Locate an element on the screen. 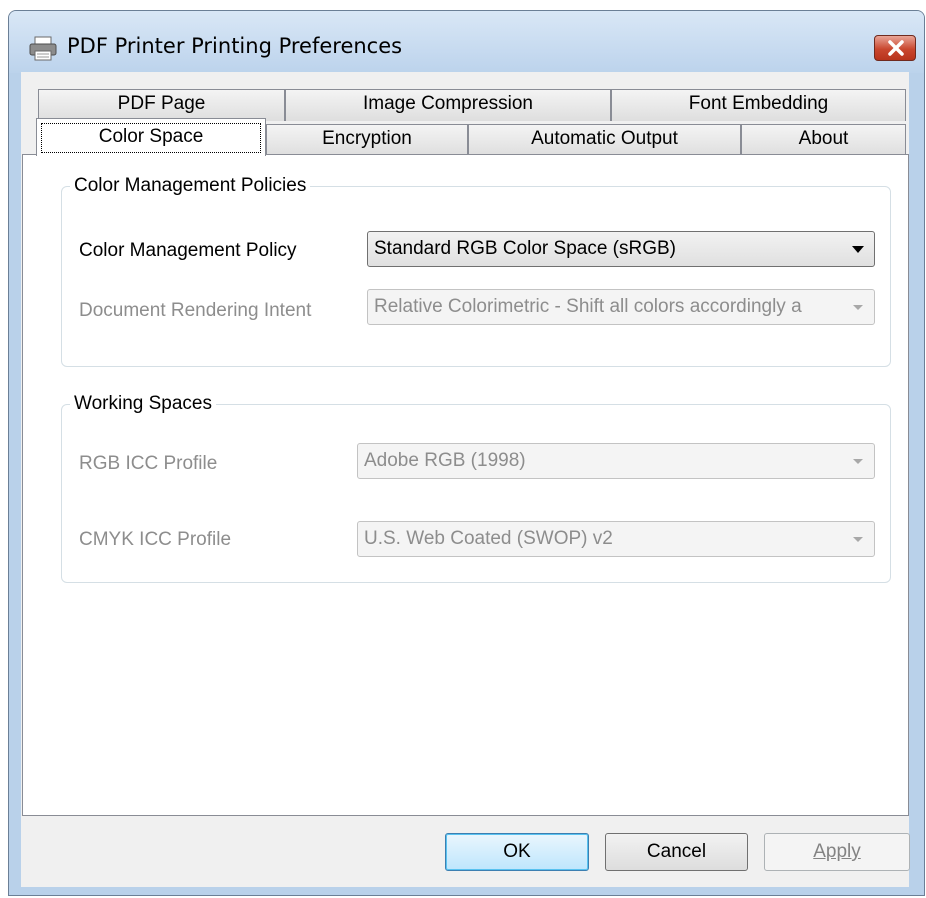 The image size is (926, 898). button-label: Apply is located at coordinates (837, 851).